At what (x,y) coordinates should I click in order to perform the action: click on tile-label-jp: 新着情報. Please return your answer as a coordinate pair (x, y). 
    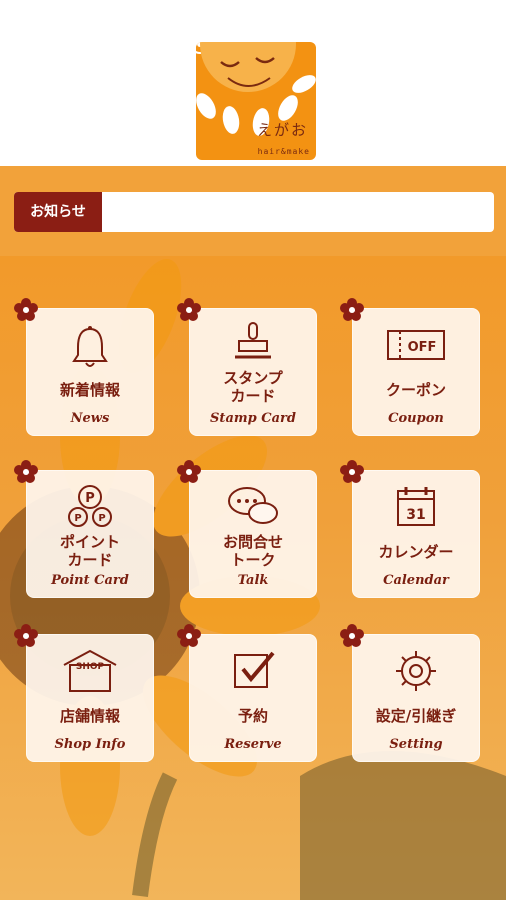
    Looking at the image, I should click on (89, 390).